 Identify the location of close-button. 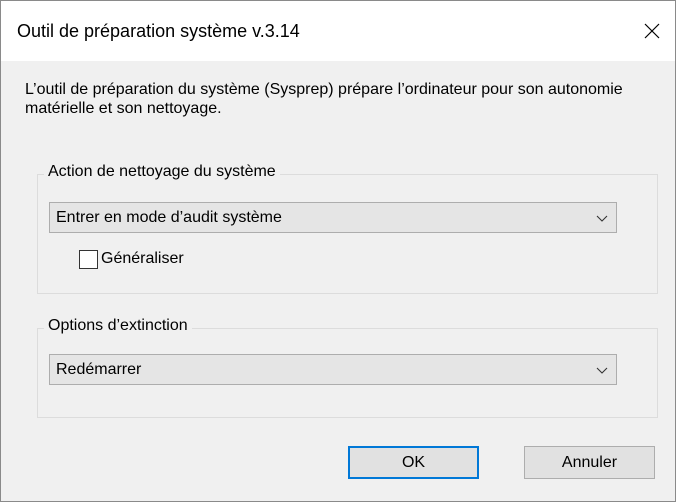
(652, 31).